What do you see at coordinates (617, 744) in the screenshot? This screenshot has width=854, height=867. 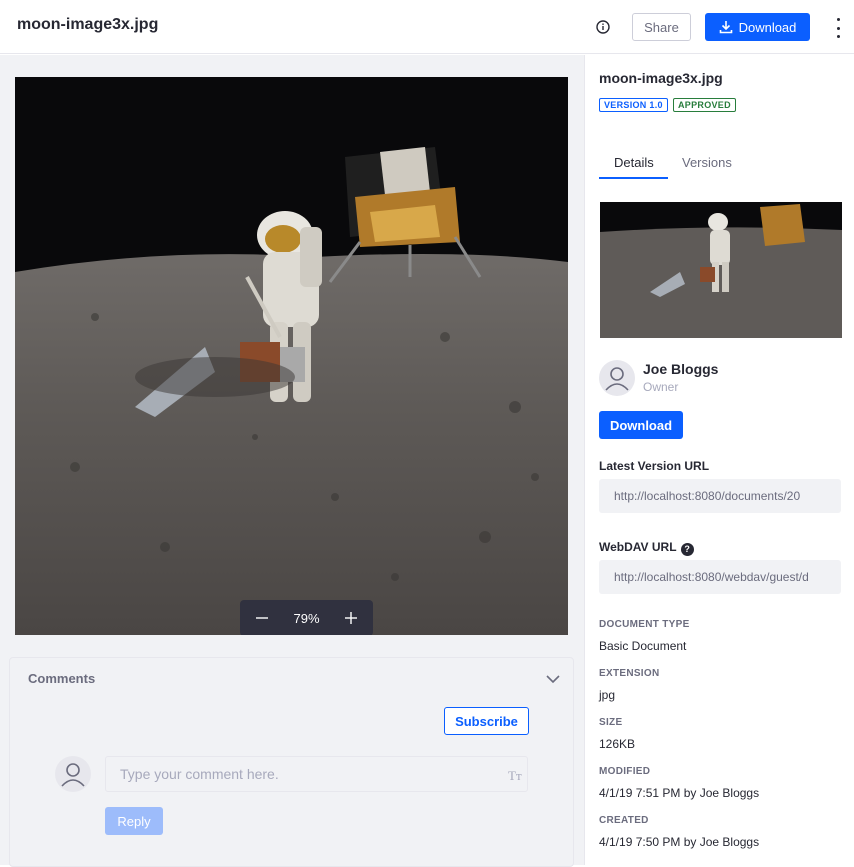 I see `meta-value-size: 126KB` at bounding box center [617, 744].